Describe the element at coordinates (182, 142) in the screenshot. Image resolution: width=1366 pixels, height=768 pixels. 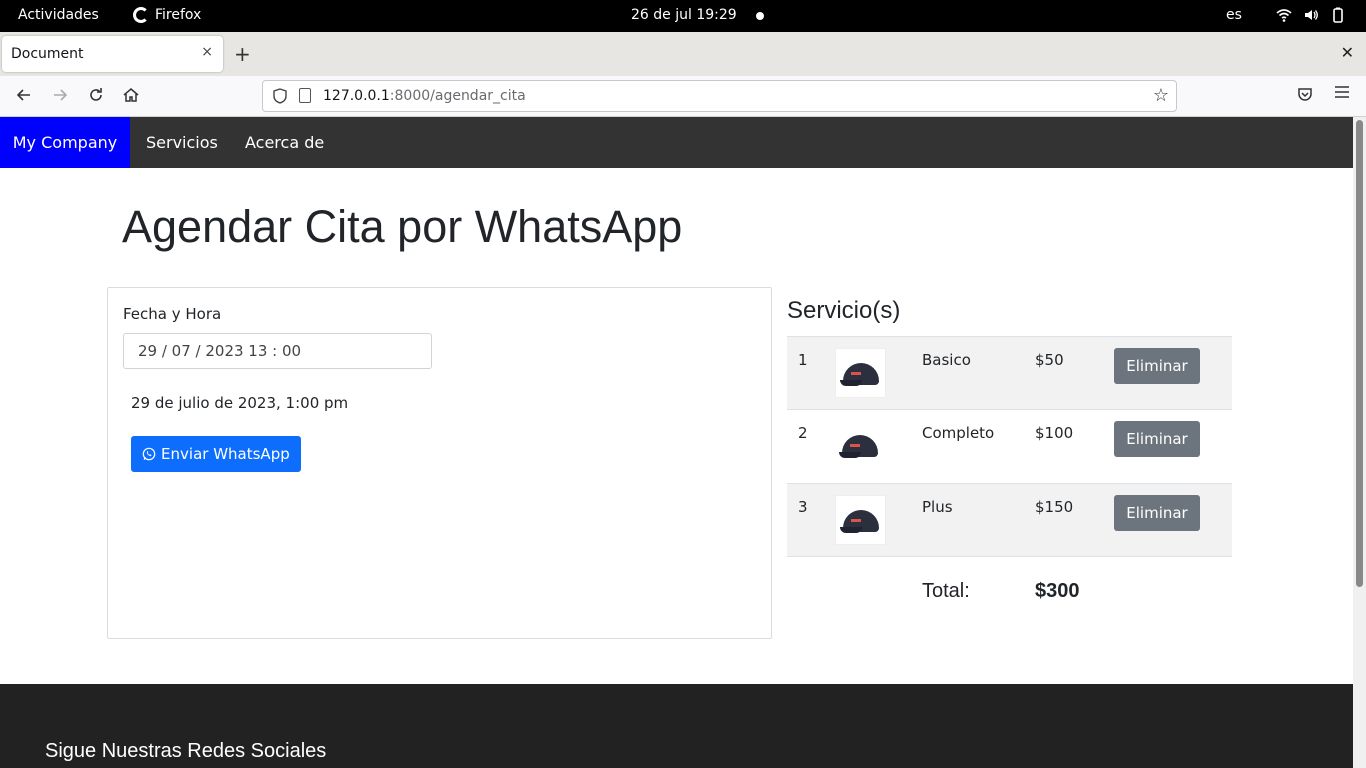
I see `nav-link-servicios: Servicios` at that location.